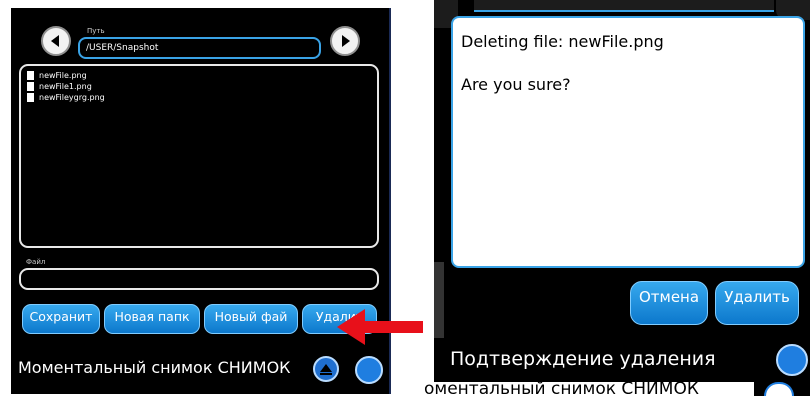 This screenshot has width=810, height=396. Describe the element at coordinates (516, 84) in the screenshot. I see `confirm-question: Are you sure?` at that location.